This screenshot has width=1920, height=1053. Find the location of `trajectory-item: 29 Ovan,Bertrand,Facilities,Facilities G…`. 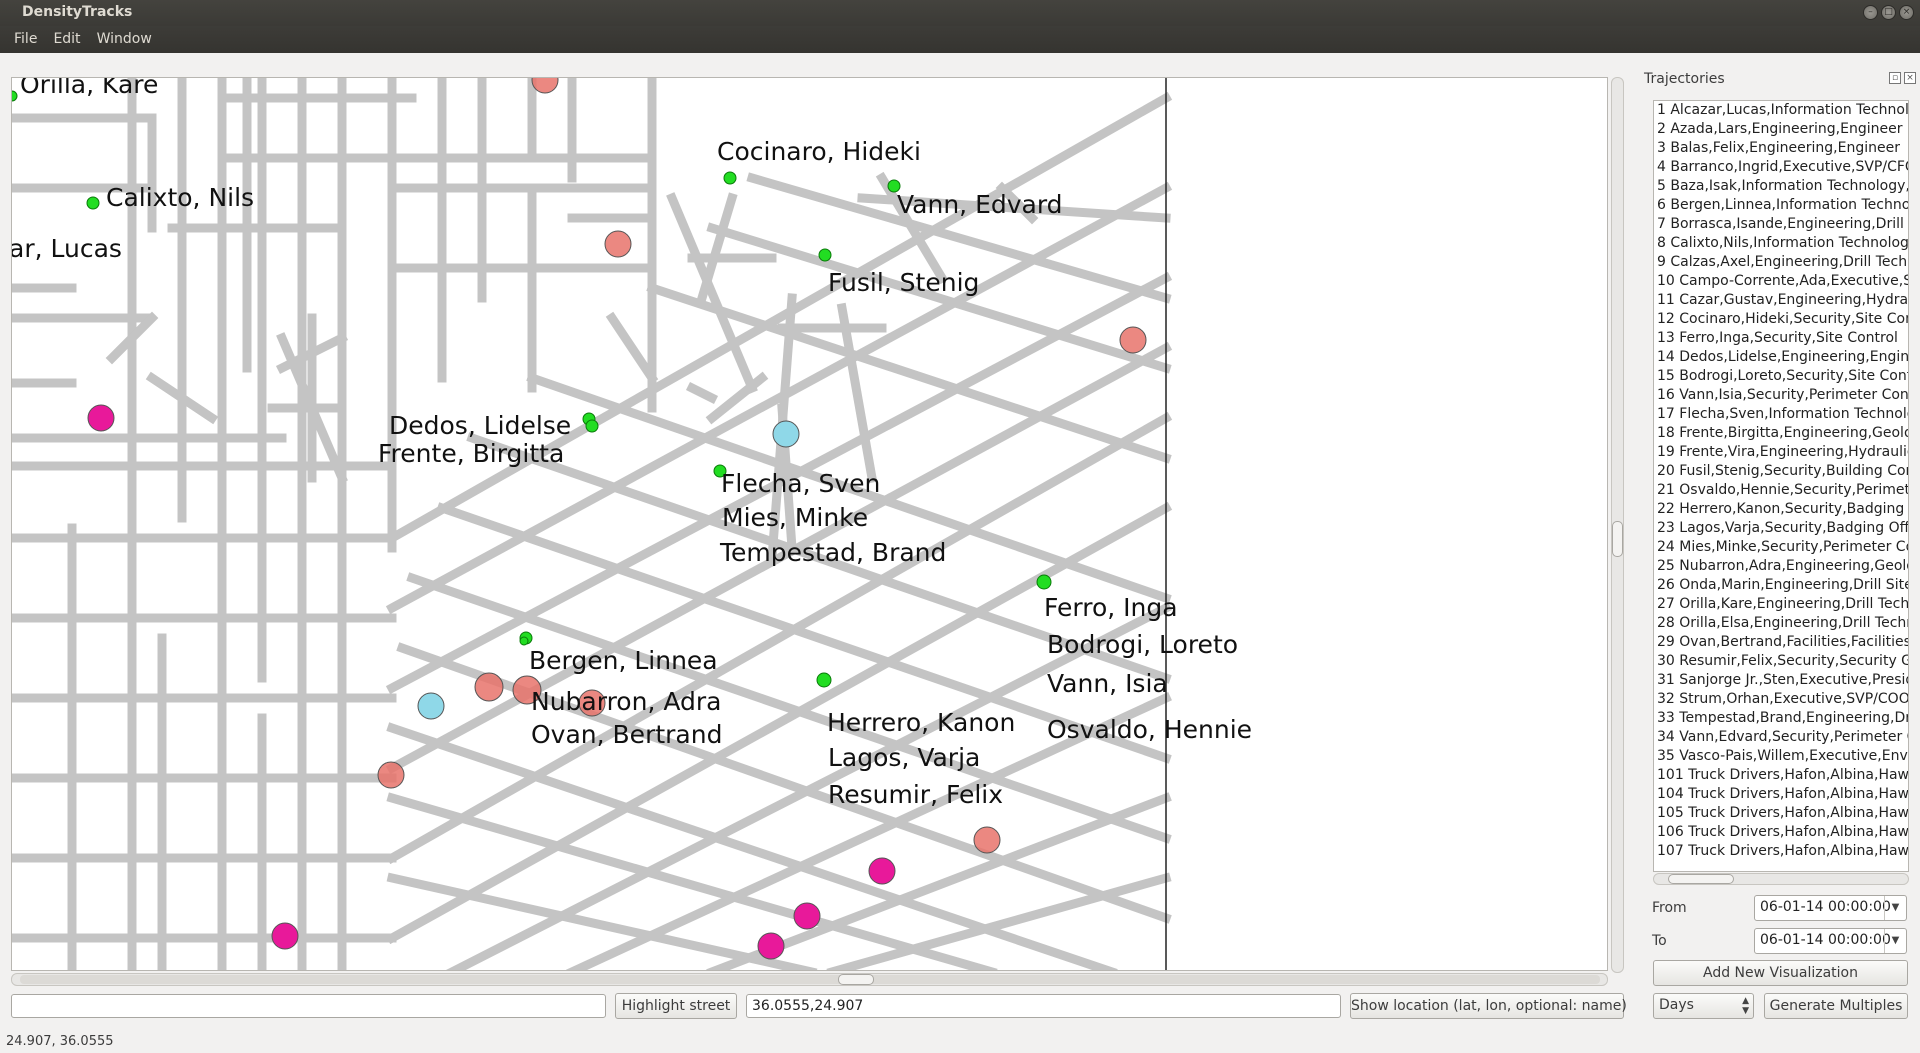

trajectory-item: 29 Ovan,Bertrand,Facilities,Facilities G… is located at coordinates (1781, 642).